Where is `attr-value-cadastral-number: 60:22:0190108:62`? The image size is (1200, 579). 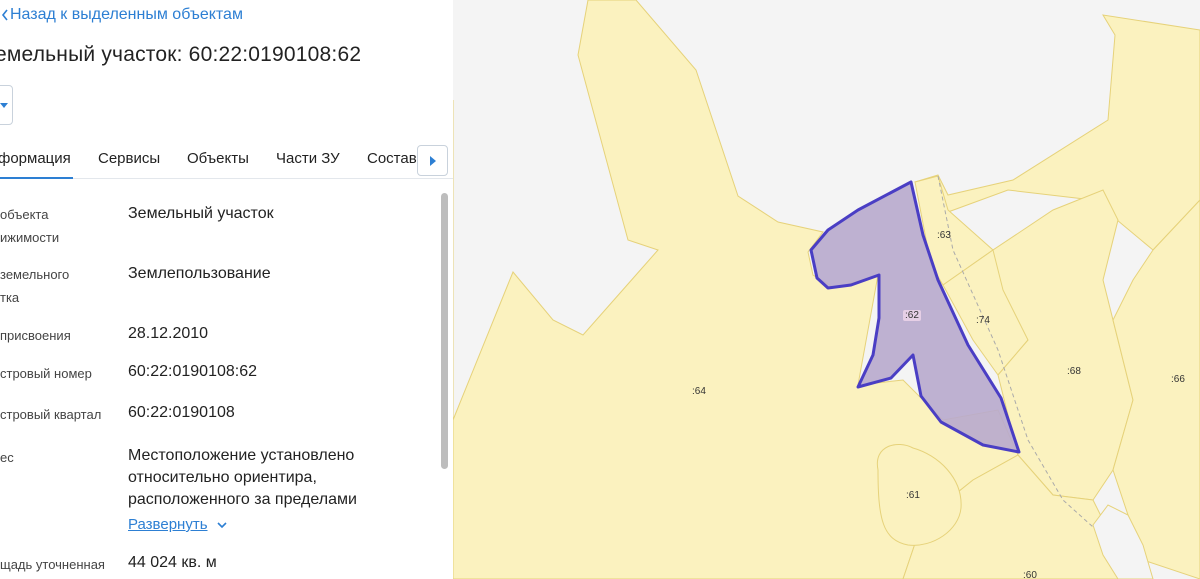 attr-value-cadastral-number: 60:22:0190108:62 is located at coordinates (193, 371).